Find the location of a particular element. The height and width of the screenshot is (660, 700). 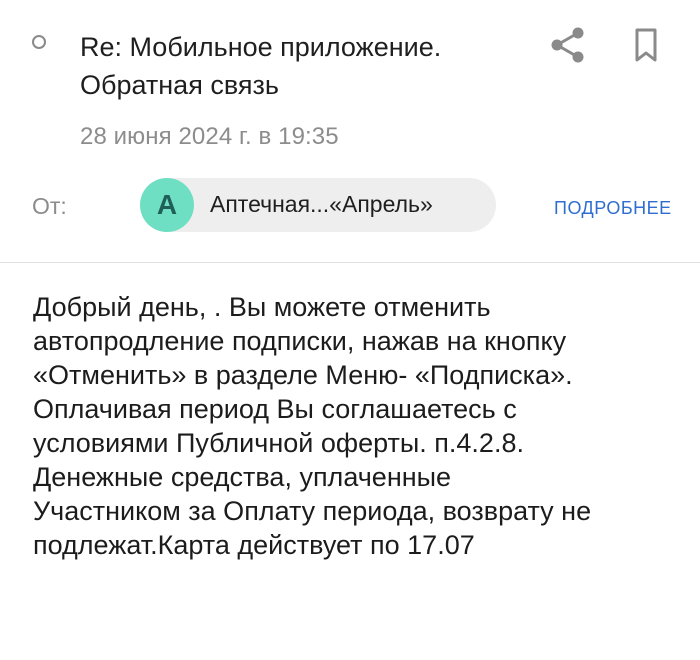

share-button is located at coordinates (568, 46).